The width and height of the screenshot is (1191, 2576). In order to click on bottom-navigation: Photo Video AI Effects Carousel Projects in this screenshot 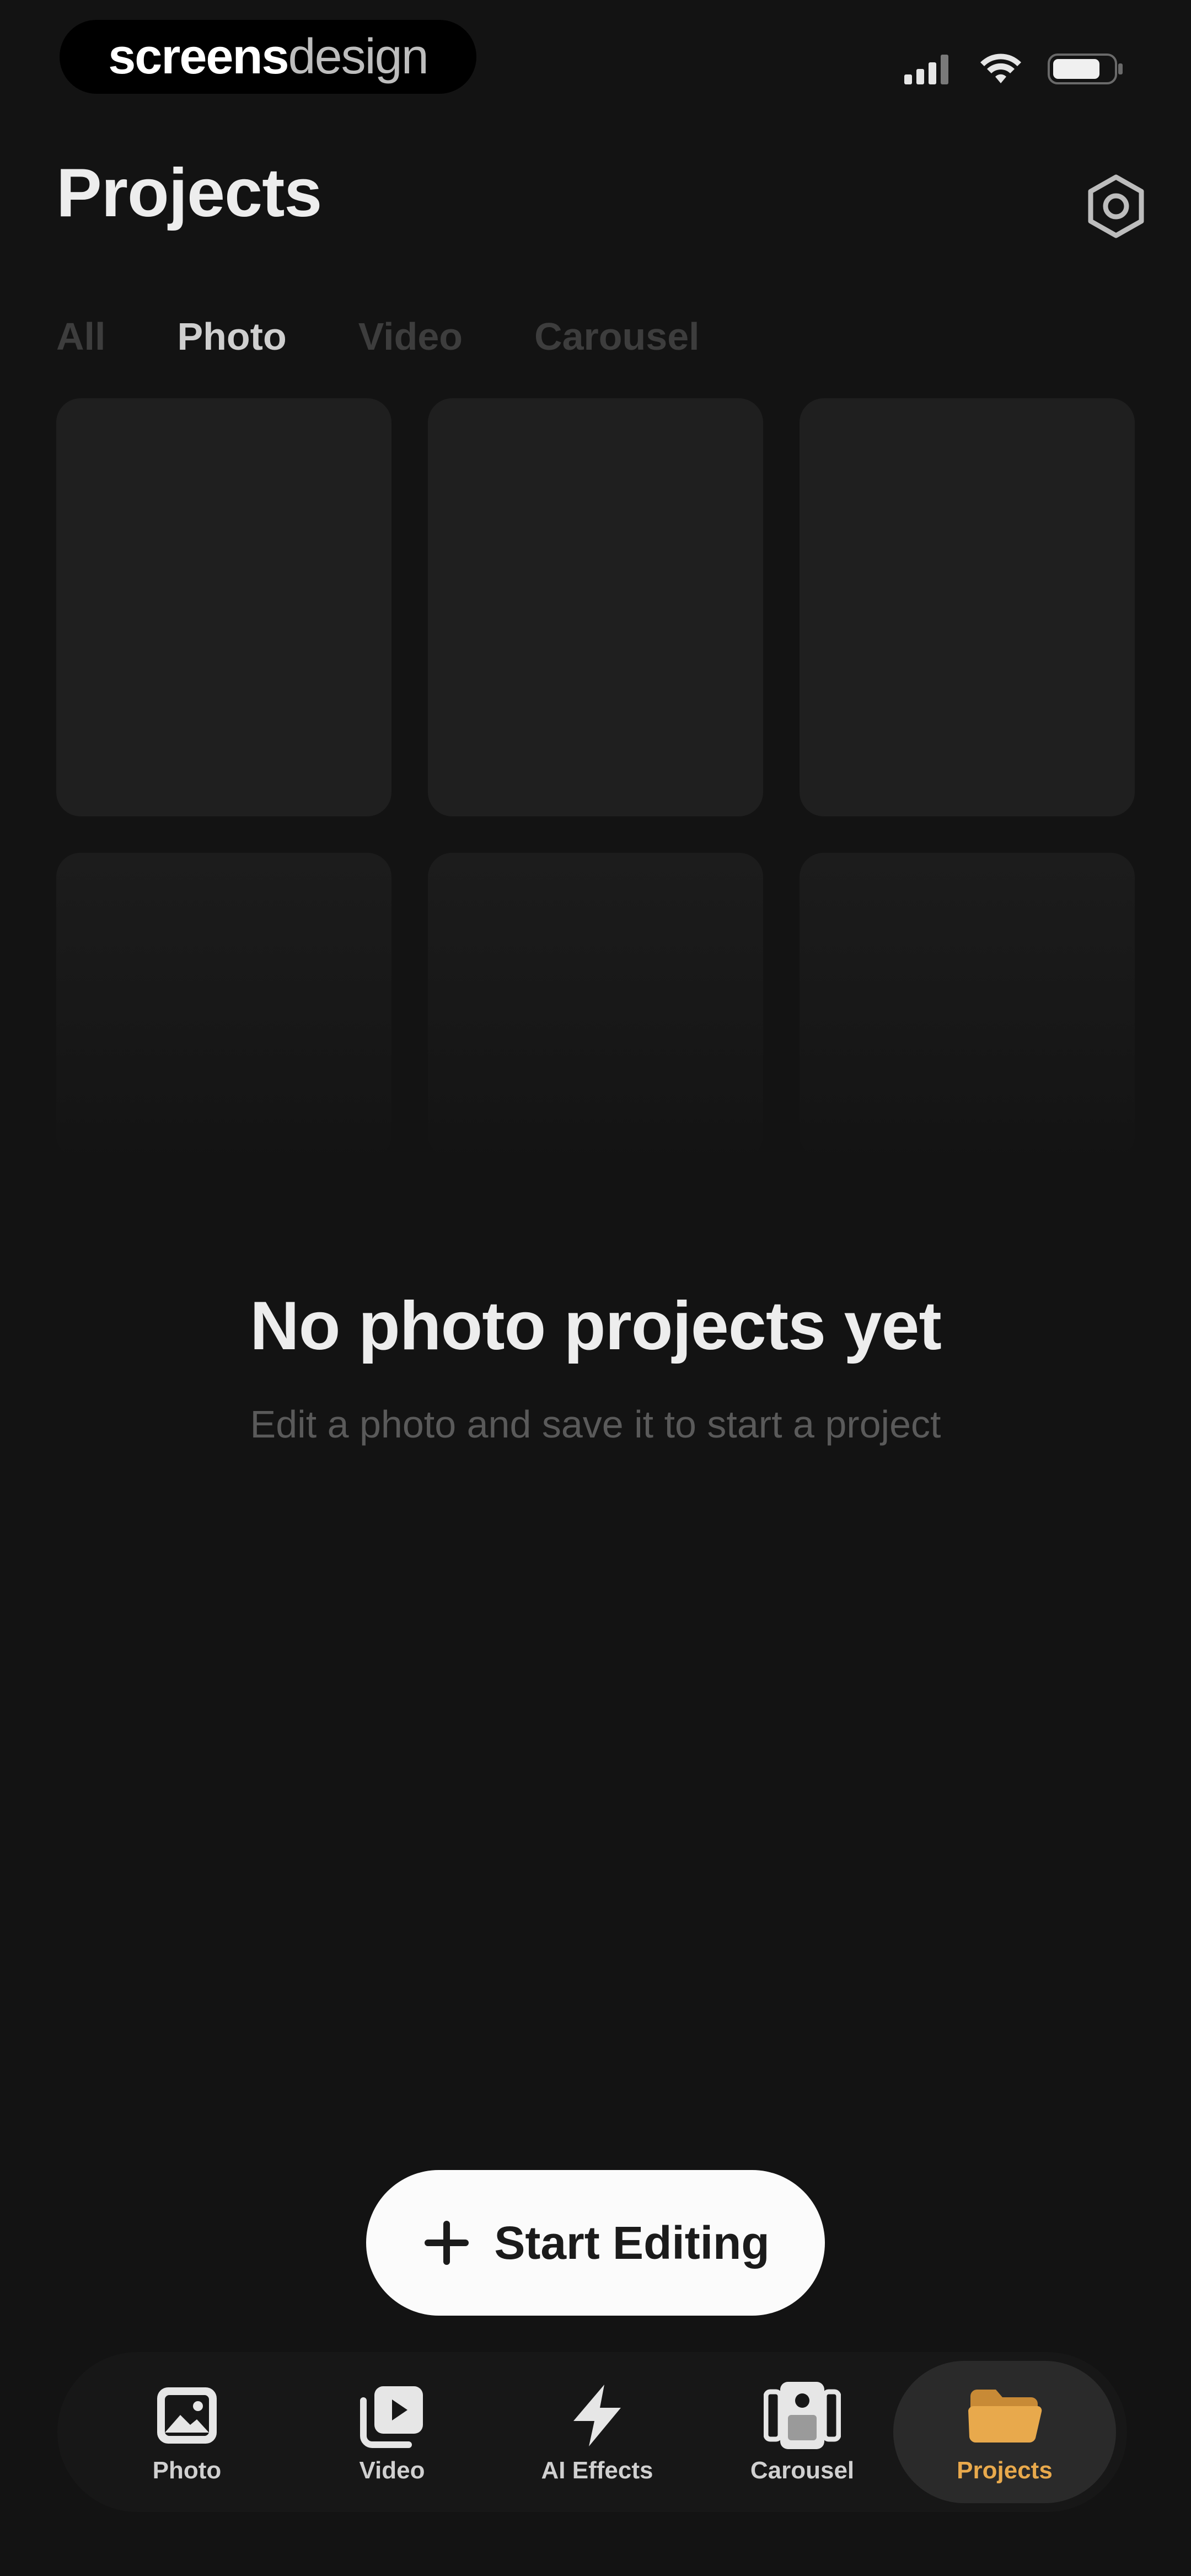, I will do `click(592, 2432)`.